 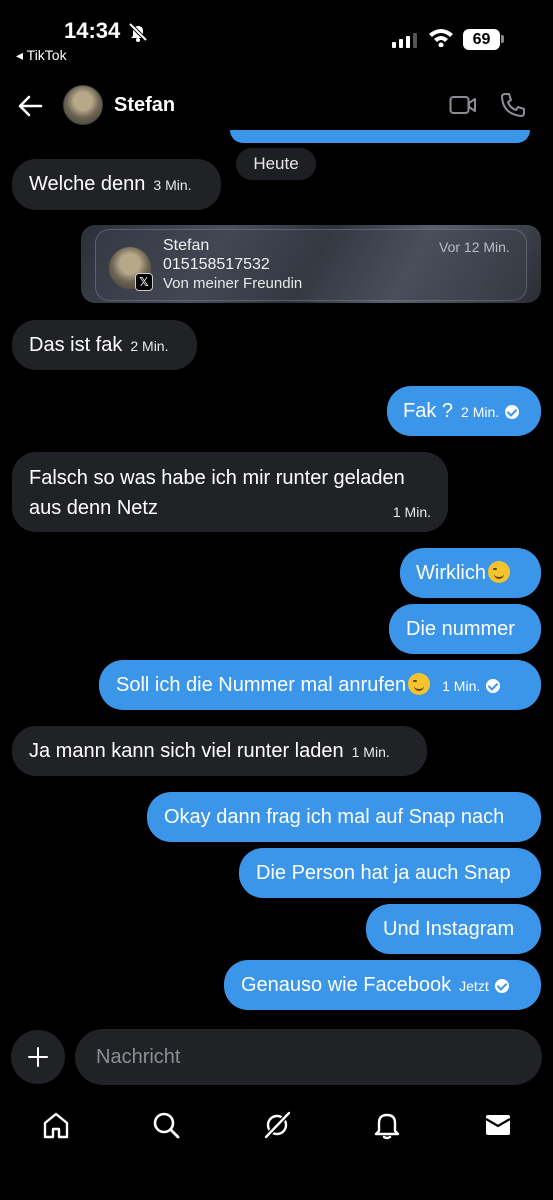 I want to click on status-bar: 14:34 ◂ TikTok 69, so click(x=276, y=35).